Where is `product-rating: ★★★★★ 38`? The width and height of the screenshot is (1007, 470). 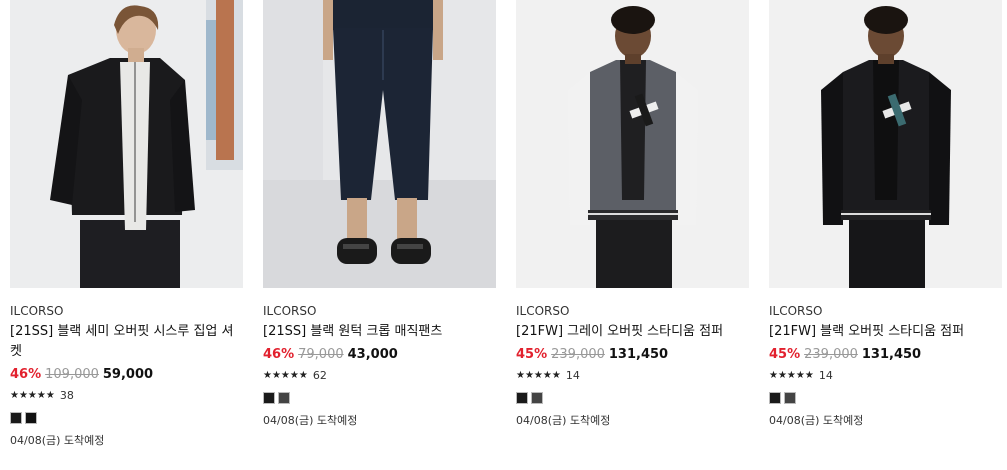 product-rating: ★★★★★ 38 is located at coordinates (126, 395).